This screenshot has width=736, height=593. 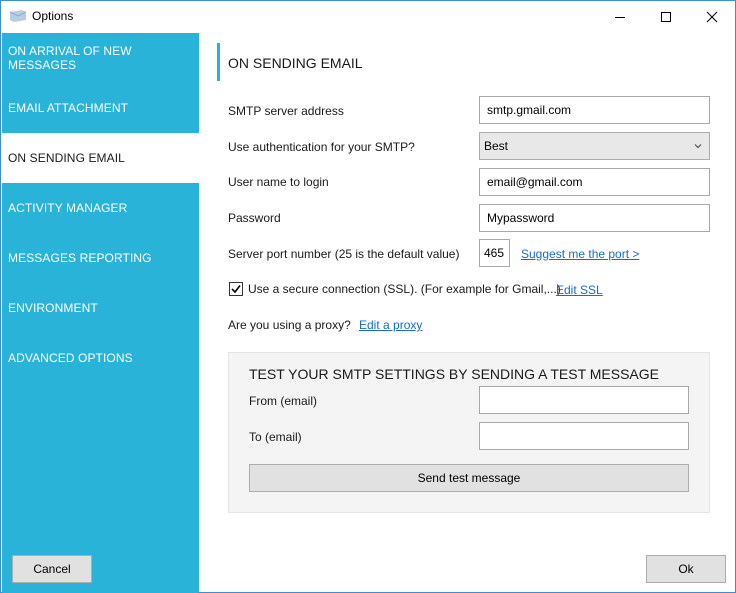 I want to click on maximize-icon, so click(x=666, y=16).